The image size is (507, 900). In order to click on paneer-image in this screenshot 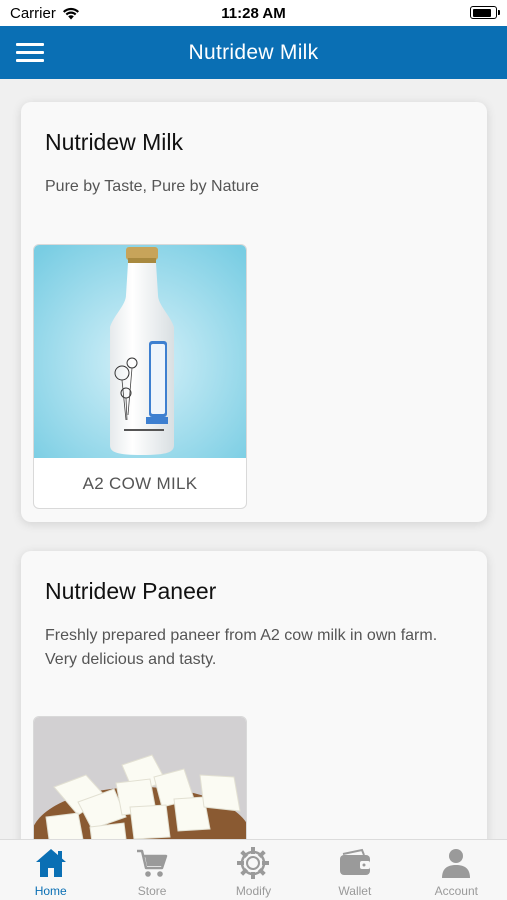, I will do `click(140, 778)`.